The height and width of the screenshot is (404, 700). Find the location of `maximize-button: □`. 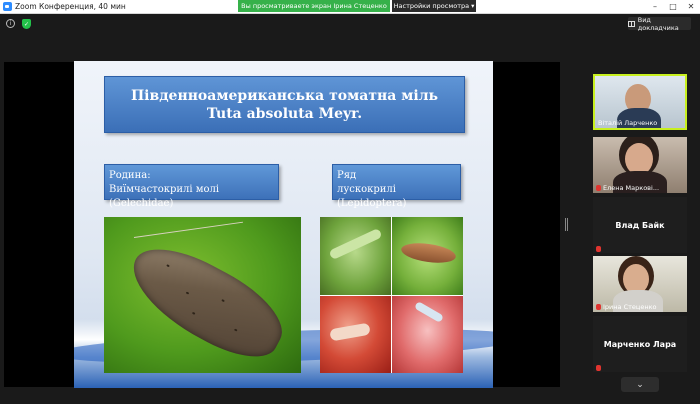

maximize-button: □ is located at coordinates (673, 6).